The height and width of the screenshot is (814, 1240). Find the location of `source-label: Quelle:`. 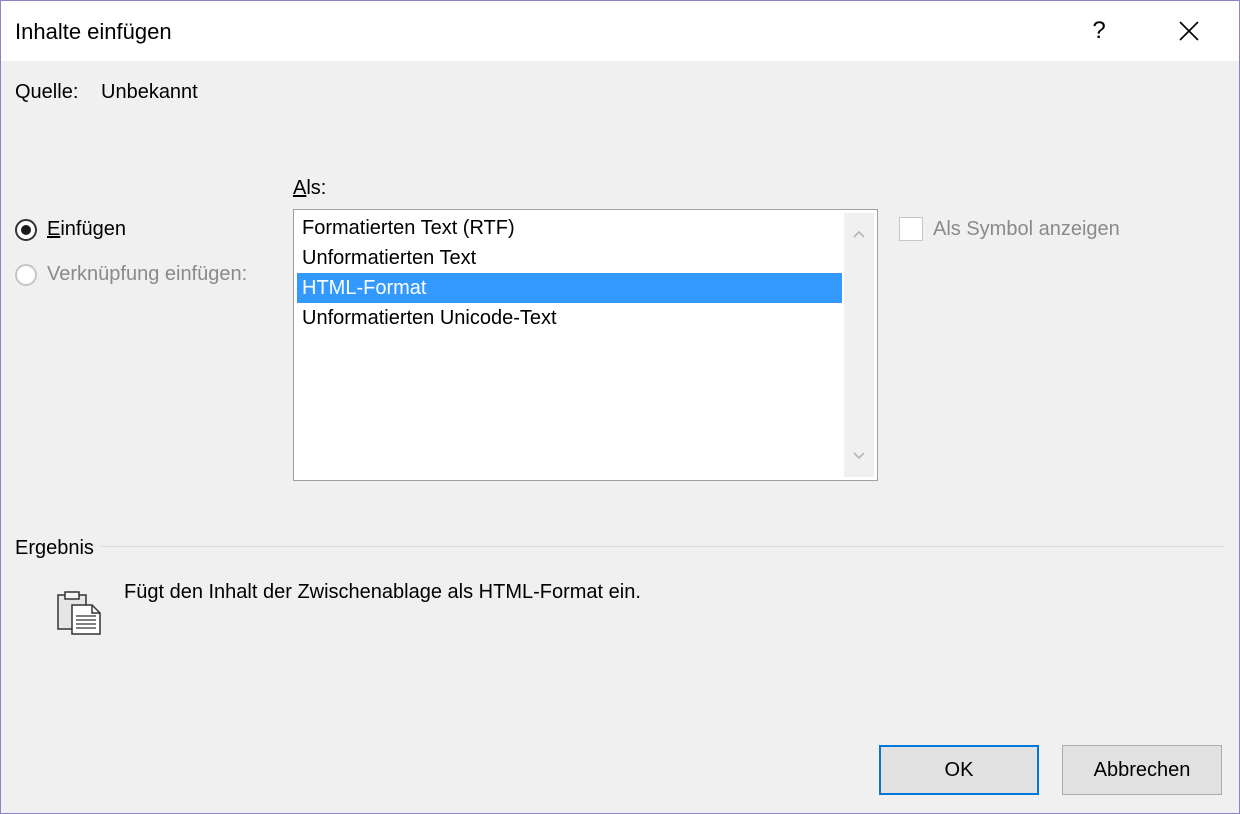

source-label: Quelle: is located at coordinates (47, 92).